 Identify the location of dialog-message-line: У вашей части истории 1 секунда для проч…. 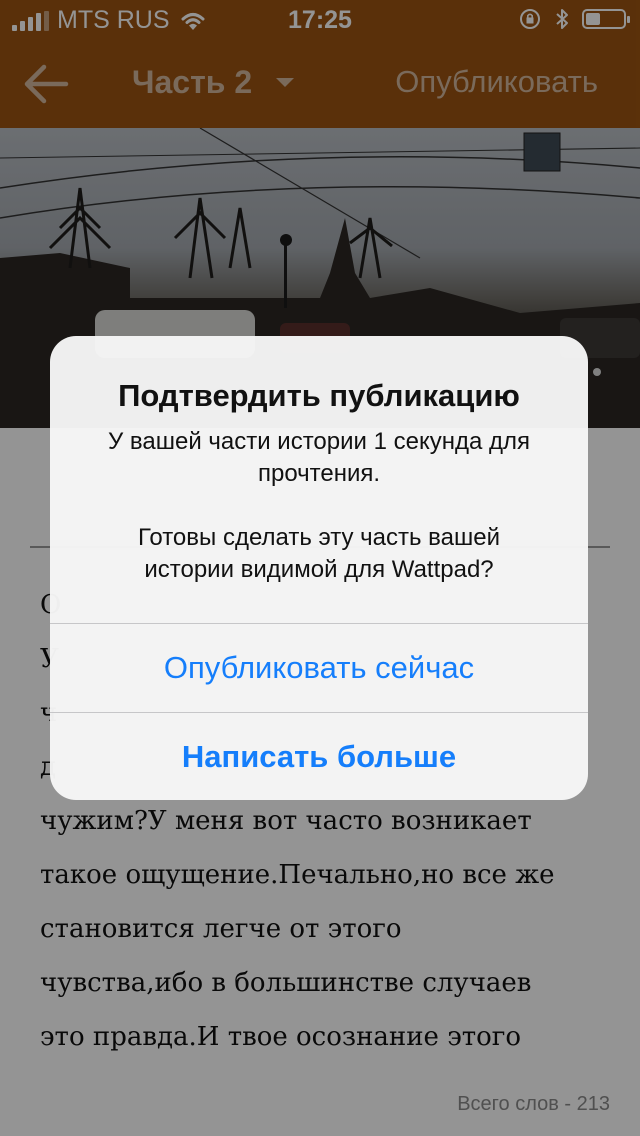
(319, 457).